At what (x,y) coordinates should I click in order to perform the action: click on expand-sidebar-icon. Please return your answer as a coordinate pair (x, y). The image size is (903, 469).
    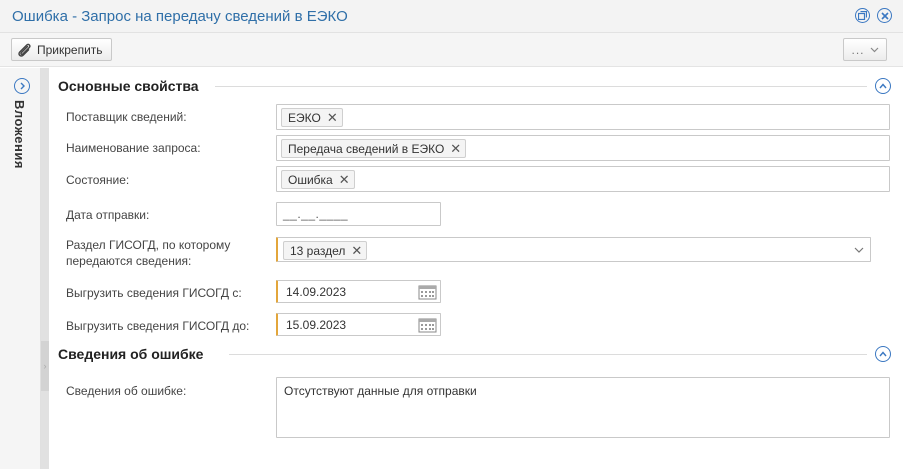
    Looking at the image, I should click on (22, 86).